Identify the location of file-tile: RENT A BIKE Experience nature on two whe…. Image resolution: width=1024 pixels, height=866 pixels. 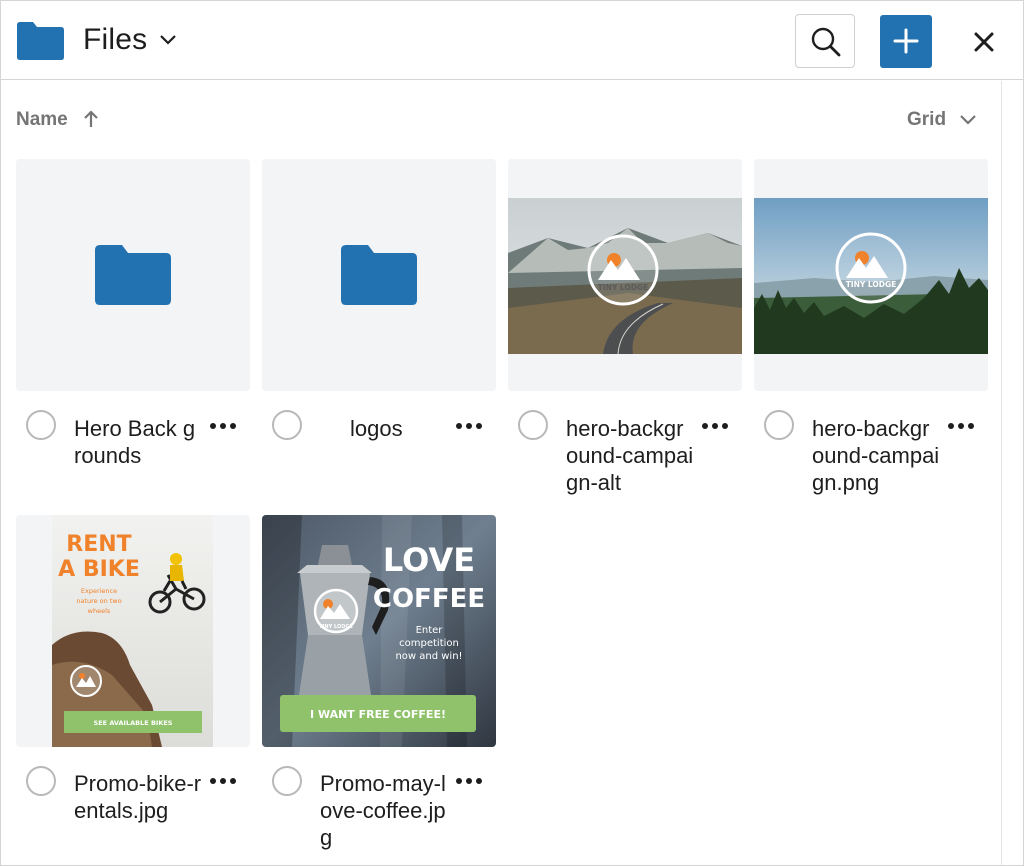
(133, 631).